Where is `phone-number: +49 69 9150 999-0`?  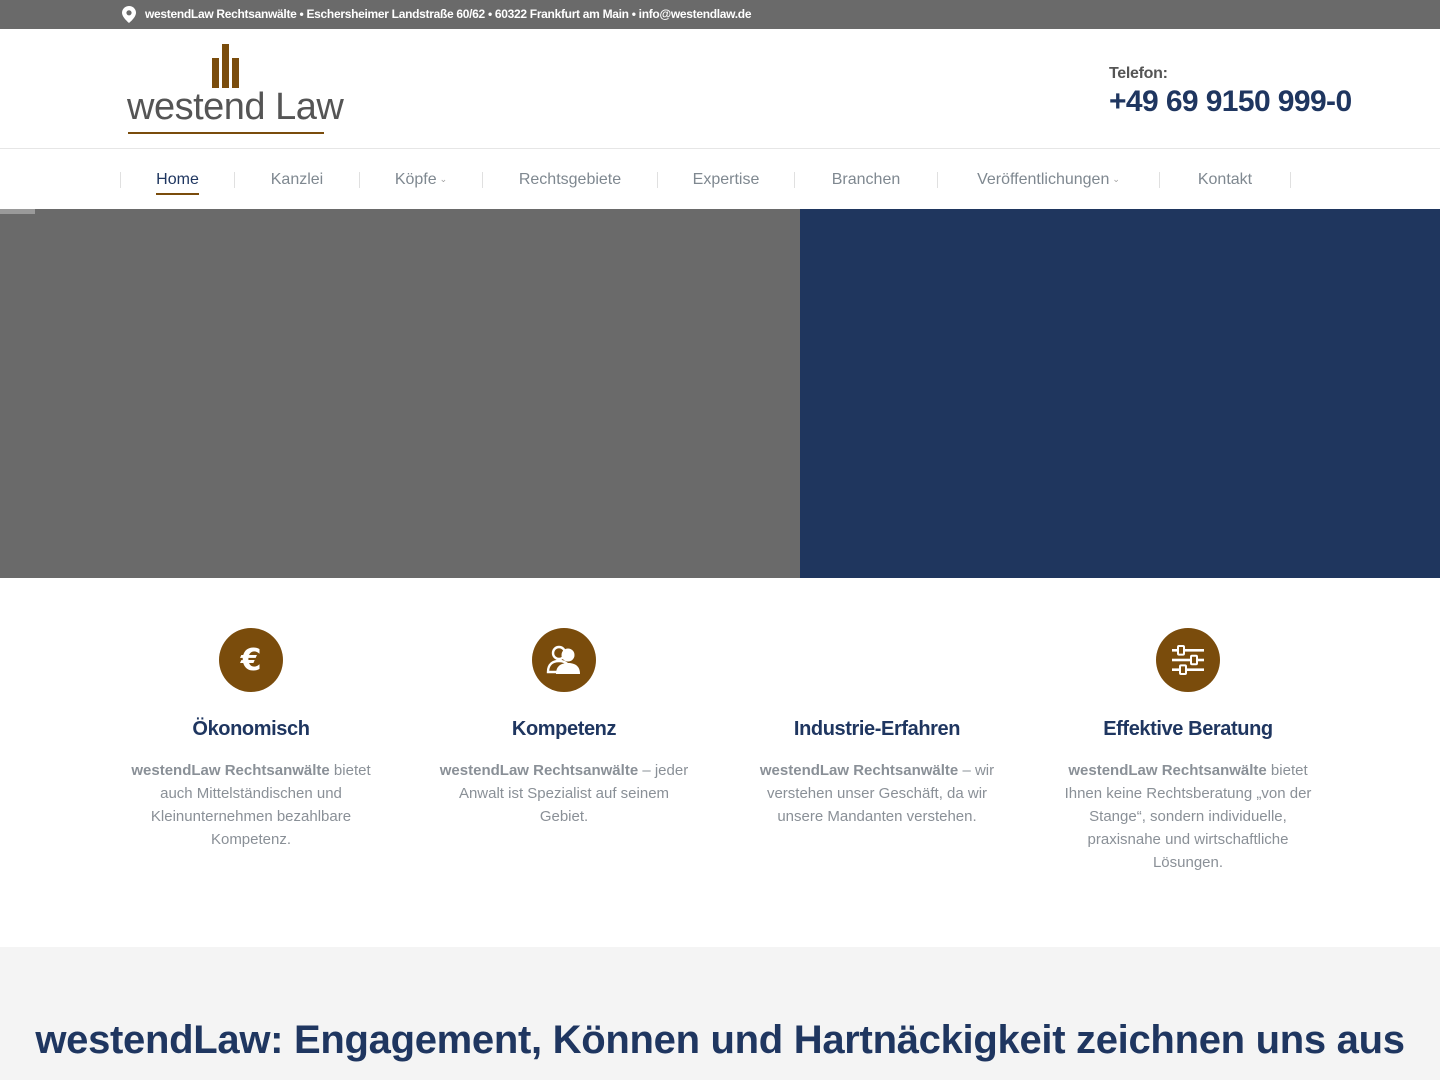
phone-number: +49 69 9150 999-0 is located at coordinates (1230, 102).